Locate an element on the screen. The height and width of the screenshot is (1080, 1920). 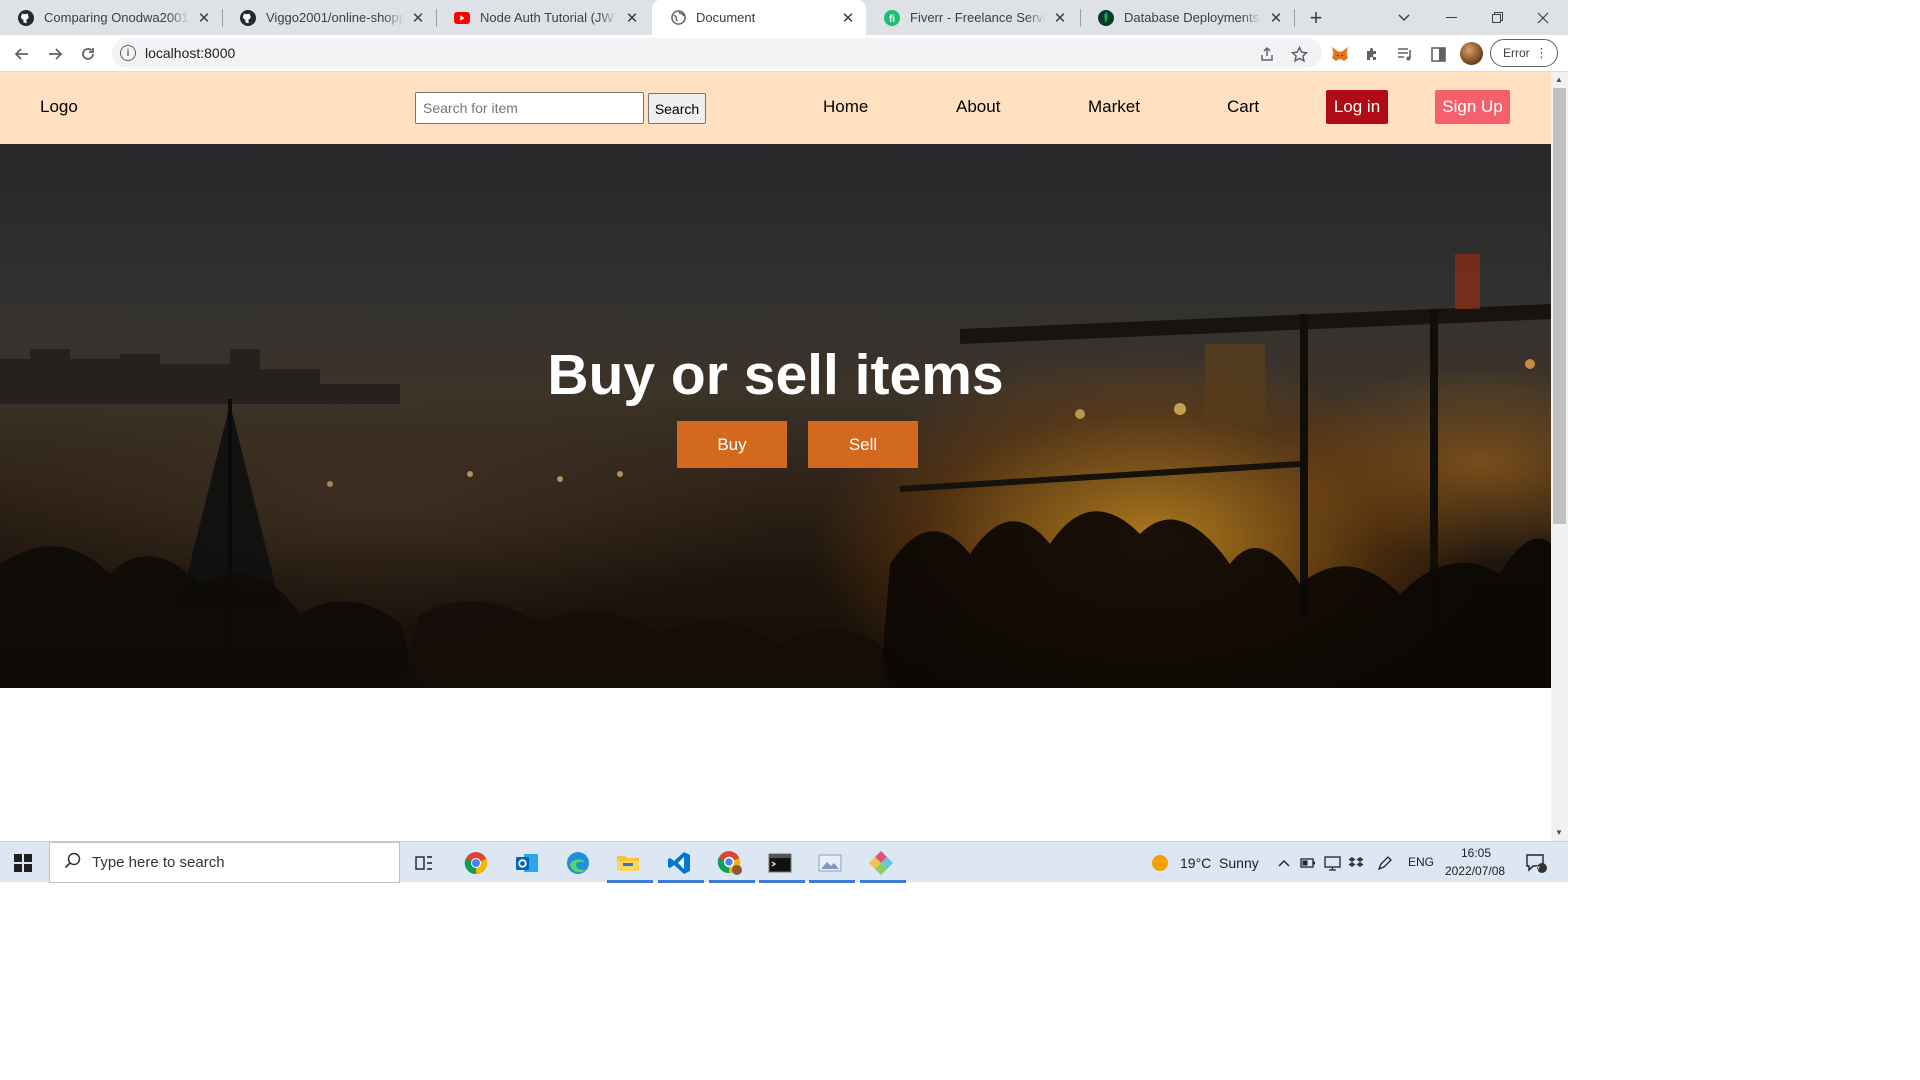
share-icon is located at coordinates (1267, 53).